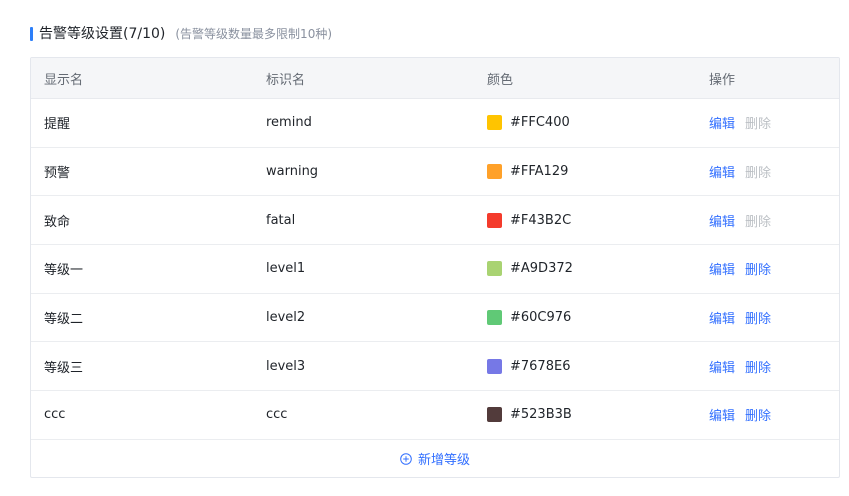  What do you see at coordinates (64, 271) in the screenshot?
I see `display-name-cell: 等级一` at bounding box center [64, 271].